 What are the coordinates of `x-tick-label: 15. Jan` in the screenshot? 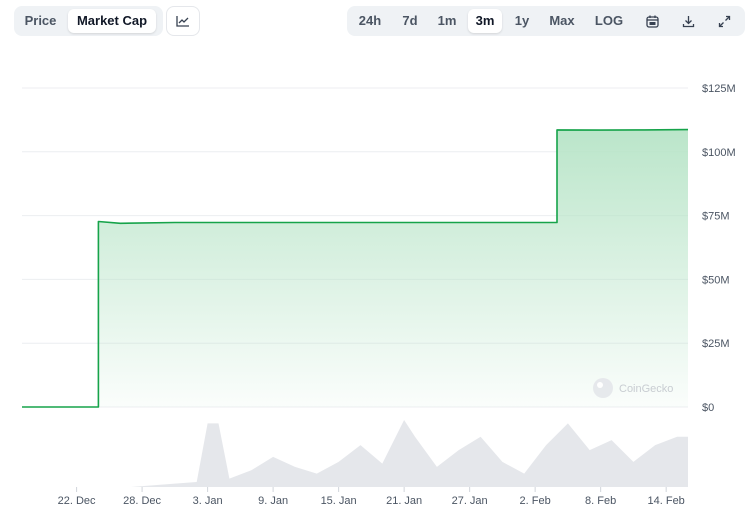 It's located at (339, 501).